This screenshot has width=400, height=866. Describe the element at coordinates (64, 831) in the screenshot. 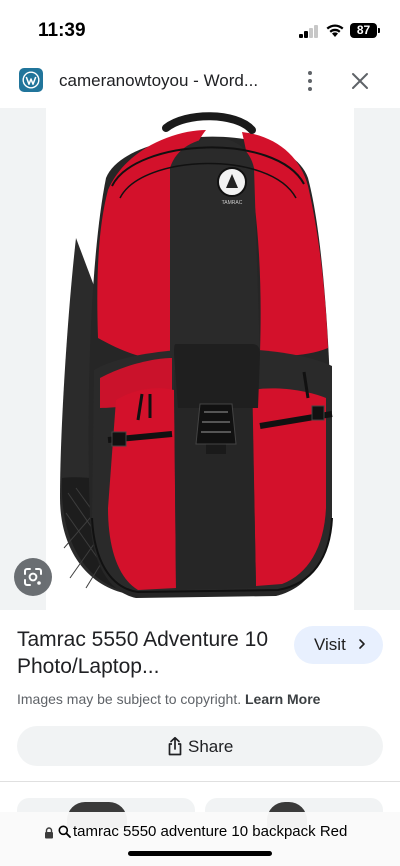

I see `search-icon` at that location.